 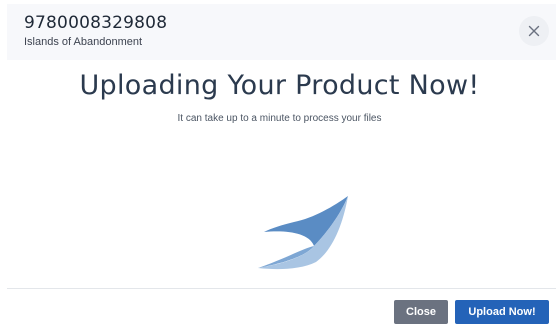 I want to click on upload-heading: Uploading Your Product Now!, so click(x=279, y=85).